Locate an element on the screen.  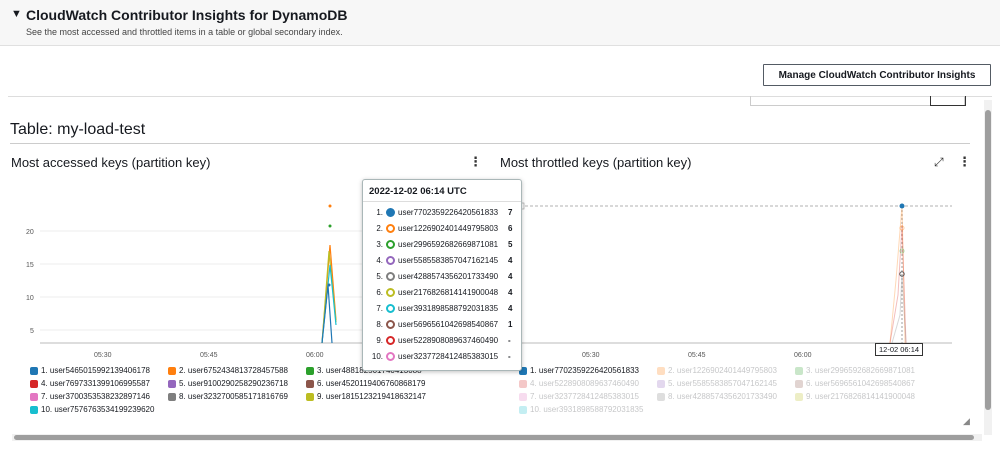
legend-label: 10. user3931898588792031835 is located at coordinates (587, 409).